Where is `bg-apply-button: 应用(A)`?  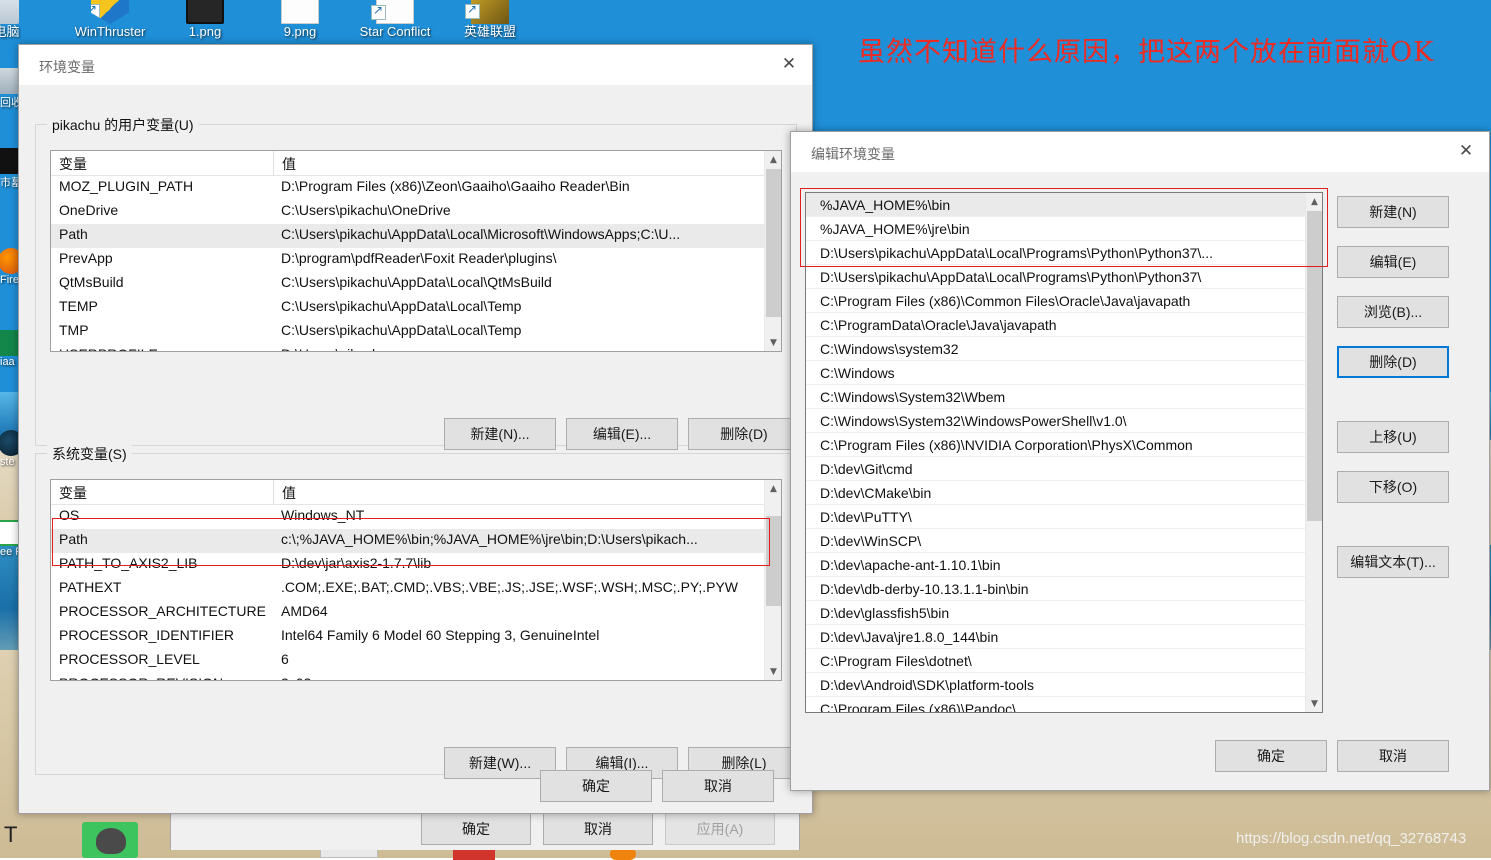 bg-apply-button: 应用(A) is located at coordinates (720, 829).